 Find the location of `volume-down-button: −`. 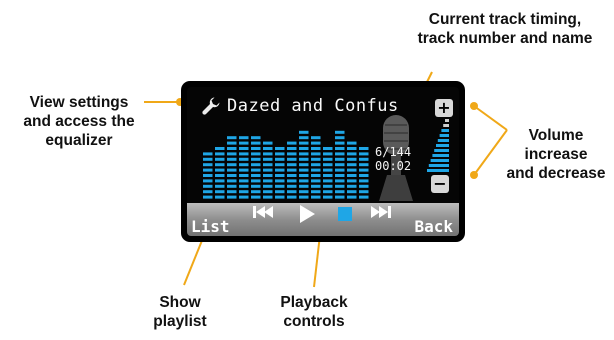

volume-down-button: − is located at coordinates (440, 184).